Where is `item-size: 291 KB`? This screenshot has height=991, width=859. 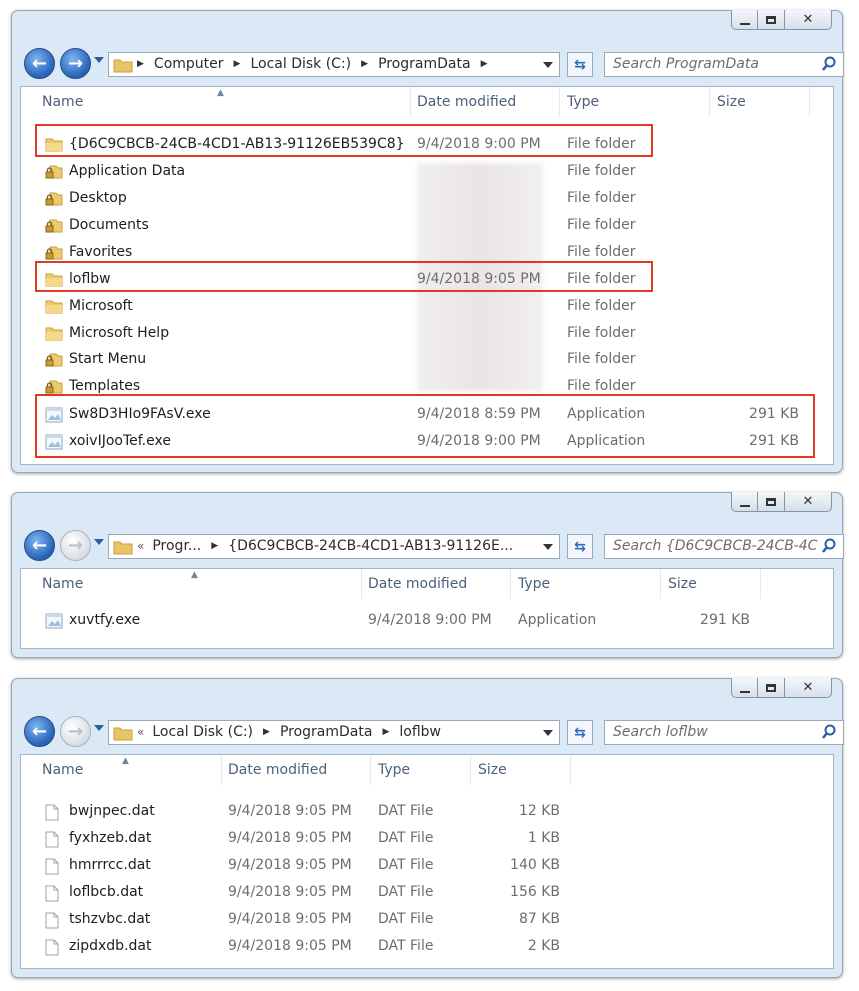 item-size: 291 KB is located at coordinates (725, 620).